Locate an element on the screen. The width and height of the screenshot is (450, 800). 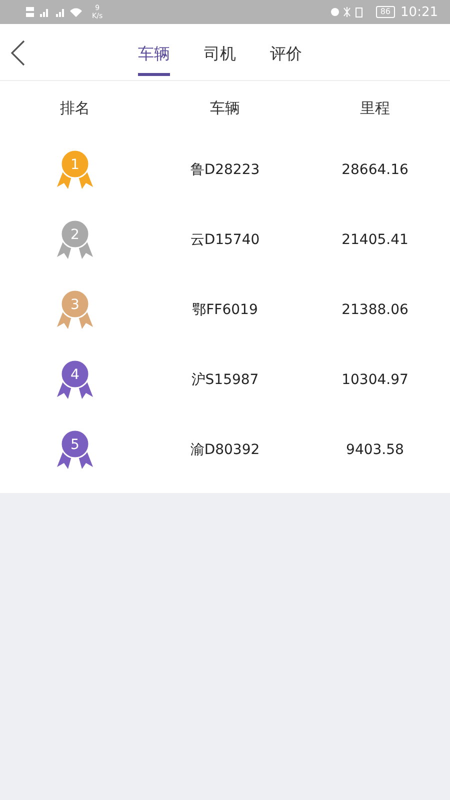
vehicle-plate: 鄂FF6019 is located at coordinates (225, 310).